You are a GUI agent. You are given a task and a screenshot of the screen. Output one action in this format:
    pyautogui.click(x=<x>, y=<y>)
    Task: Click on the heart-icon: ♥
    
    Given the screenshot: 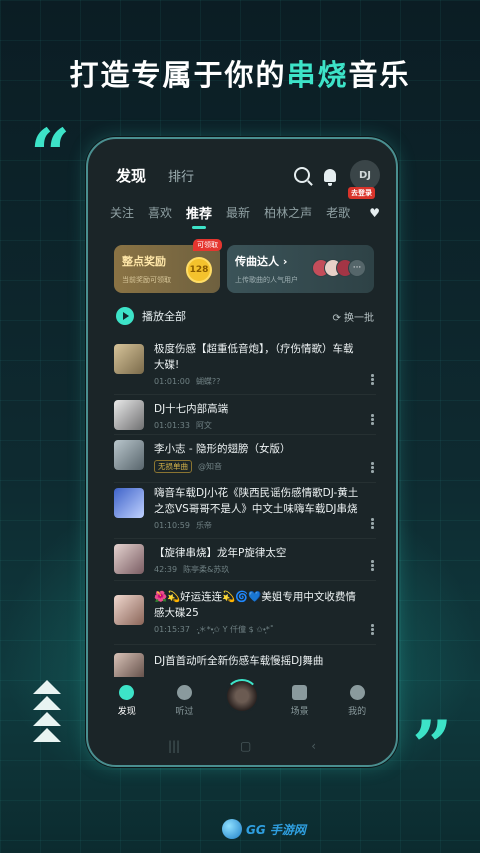 What is the action you would take?
    pyautogui.click(x=374, y=213)
    